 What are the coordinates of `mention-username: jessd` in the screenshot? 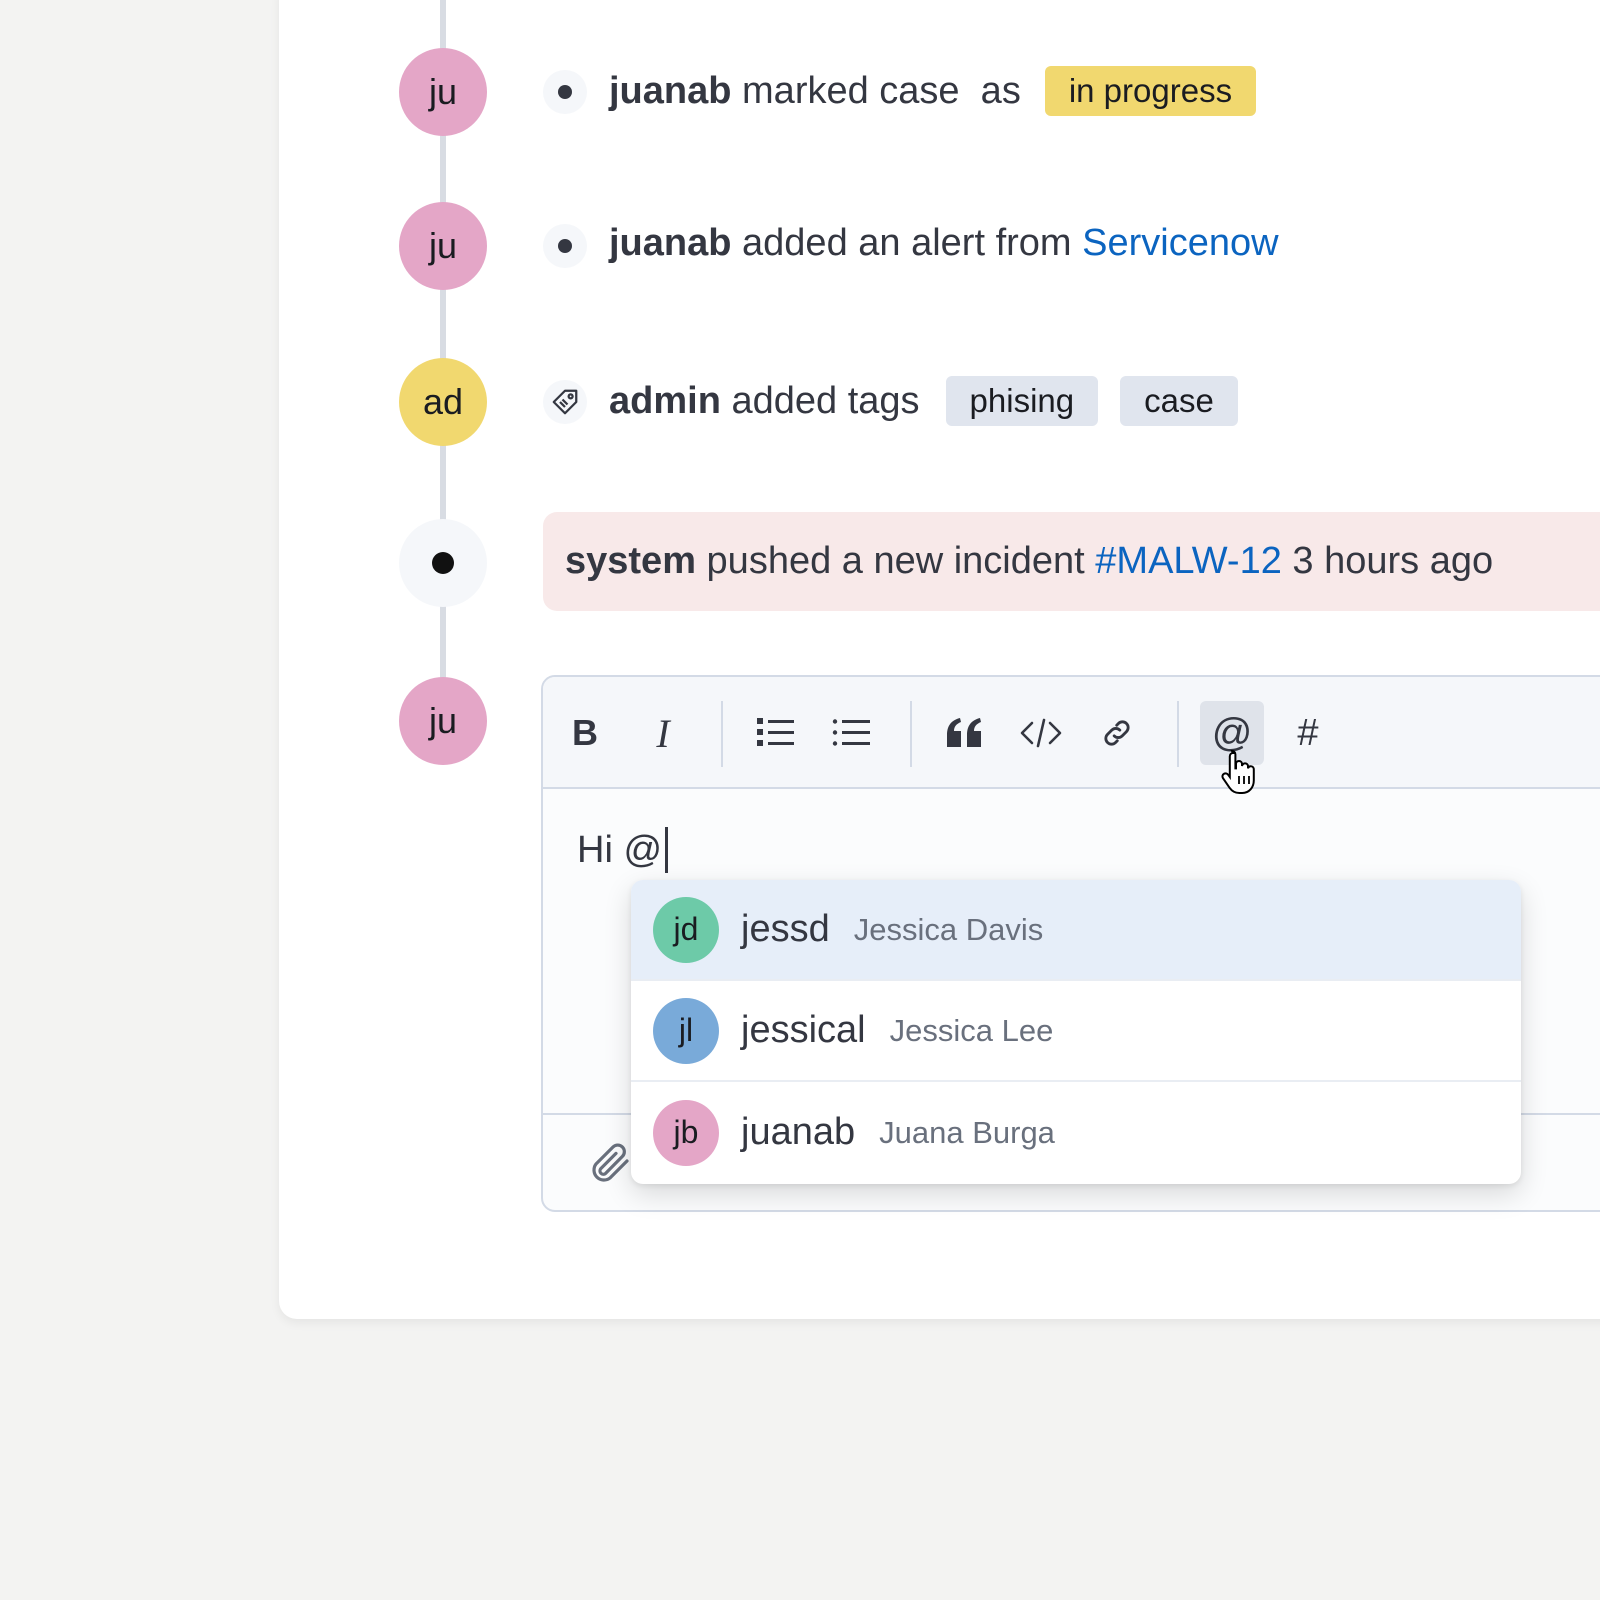 It's located at (785, 929).